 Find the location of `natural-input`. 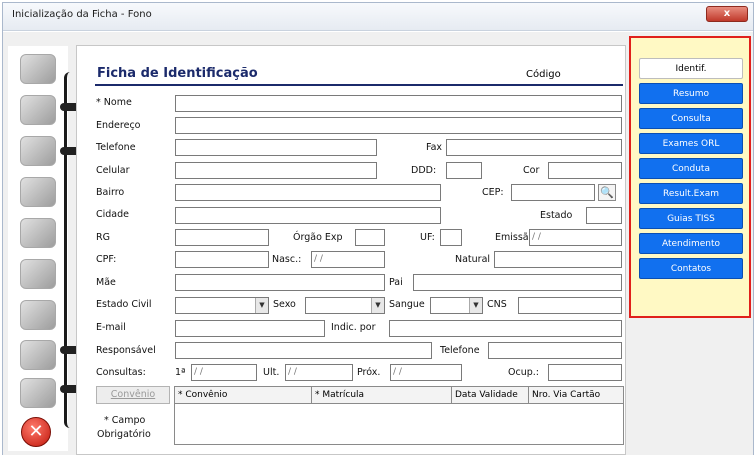

natural-input is located at coordinates (558, 259).